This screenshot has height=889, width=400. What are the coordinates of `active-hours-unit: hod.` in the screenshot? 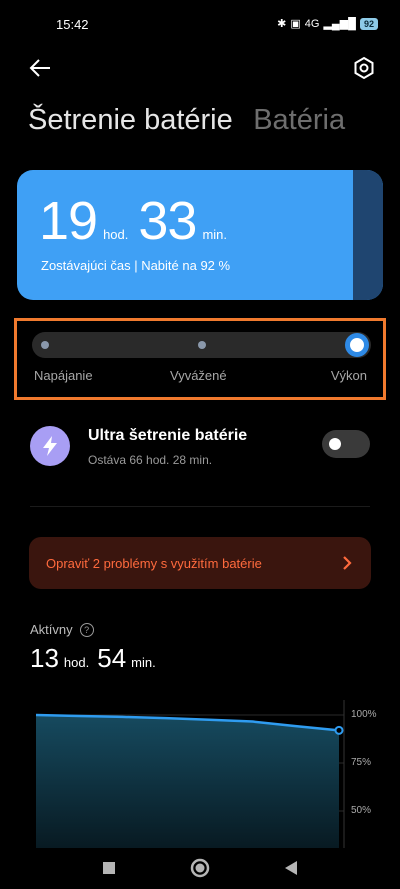 It's located at (76, 662).